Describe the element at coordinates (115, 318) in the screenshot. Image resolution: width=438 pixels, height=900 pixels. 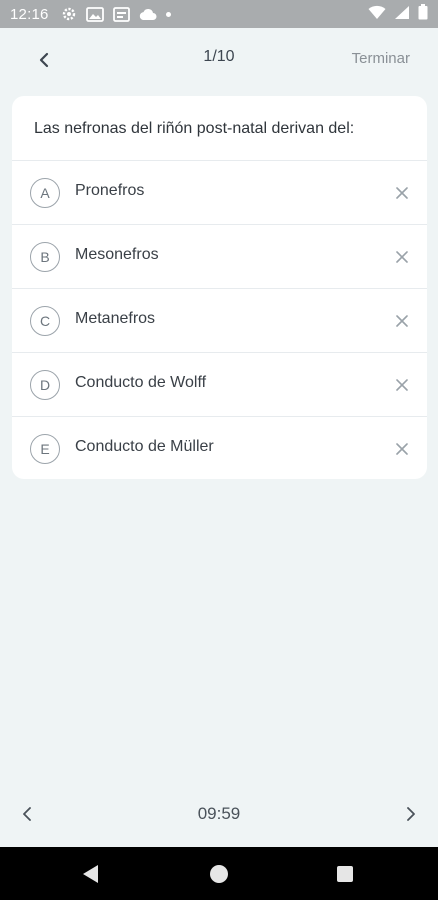
I see `option-label: Metanefros` at that location.